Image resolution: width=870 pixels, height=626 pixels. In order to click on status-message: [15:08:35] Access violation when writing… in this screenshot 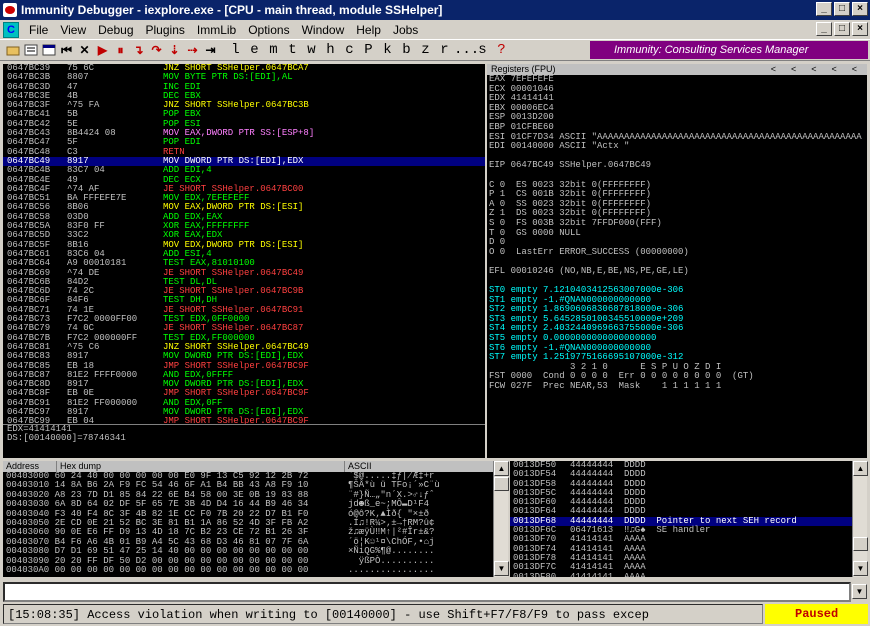, I will do `click(383, 614)`.